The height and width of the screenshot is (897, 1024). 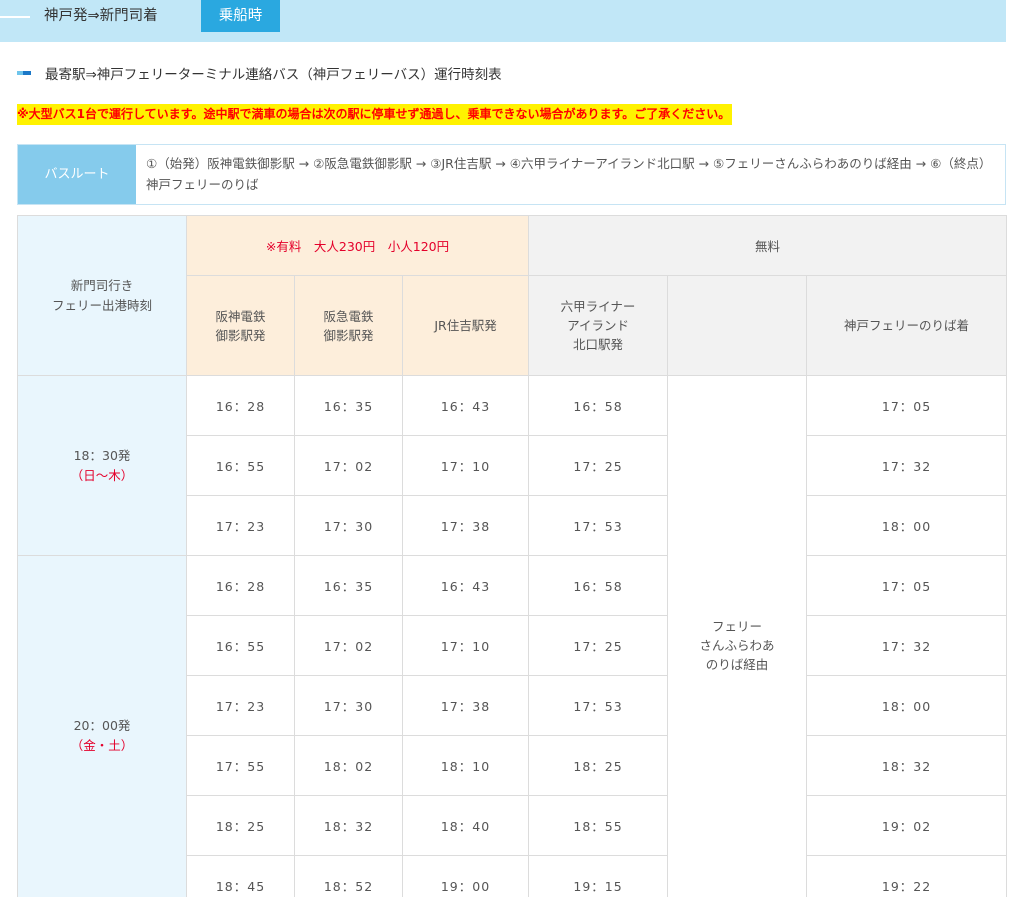 I want to click on boarding-time-badge: 乗船時, so click(x=240, y=16).